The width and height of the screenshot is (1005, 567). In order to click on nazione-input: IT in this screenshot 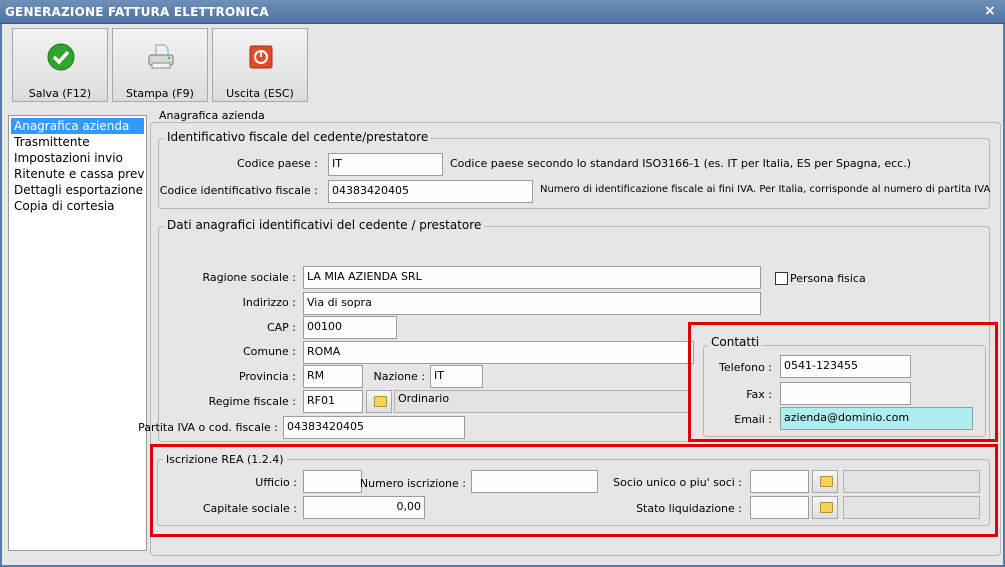, I will do `click(456, 376)`.